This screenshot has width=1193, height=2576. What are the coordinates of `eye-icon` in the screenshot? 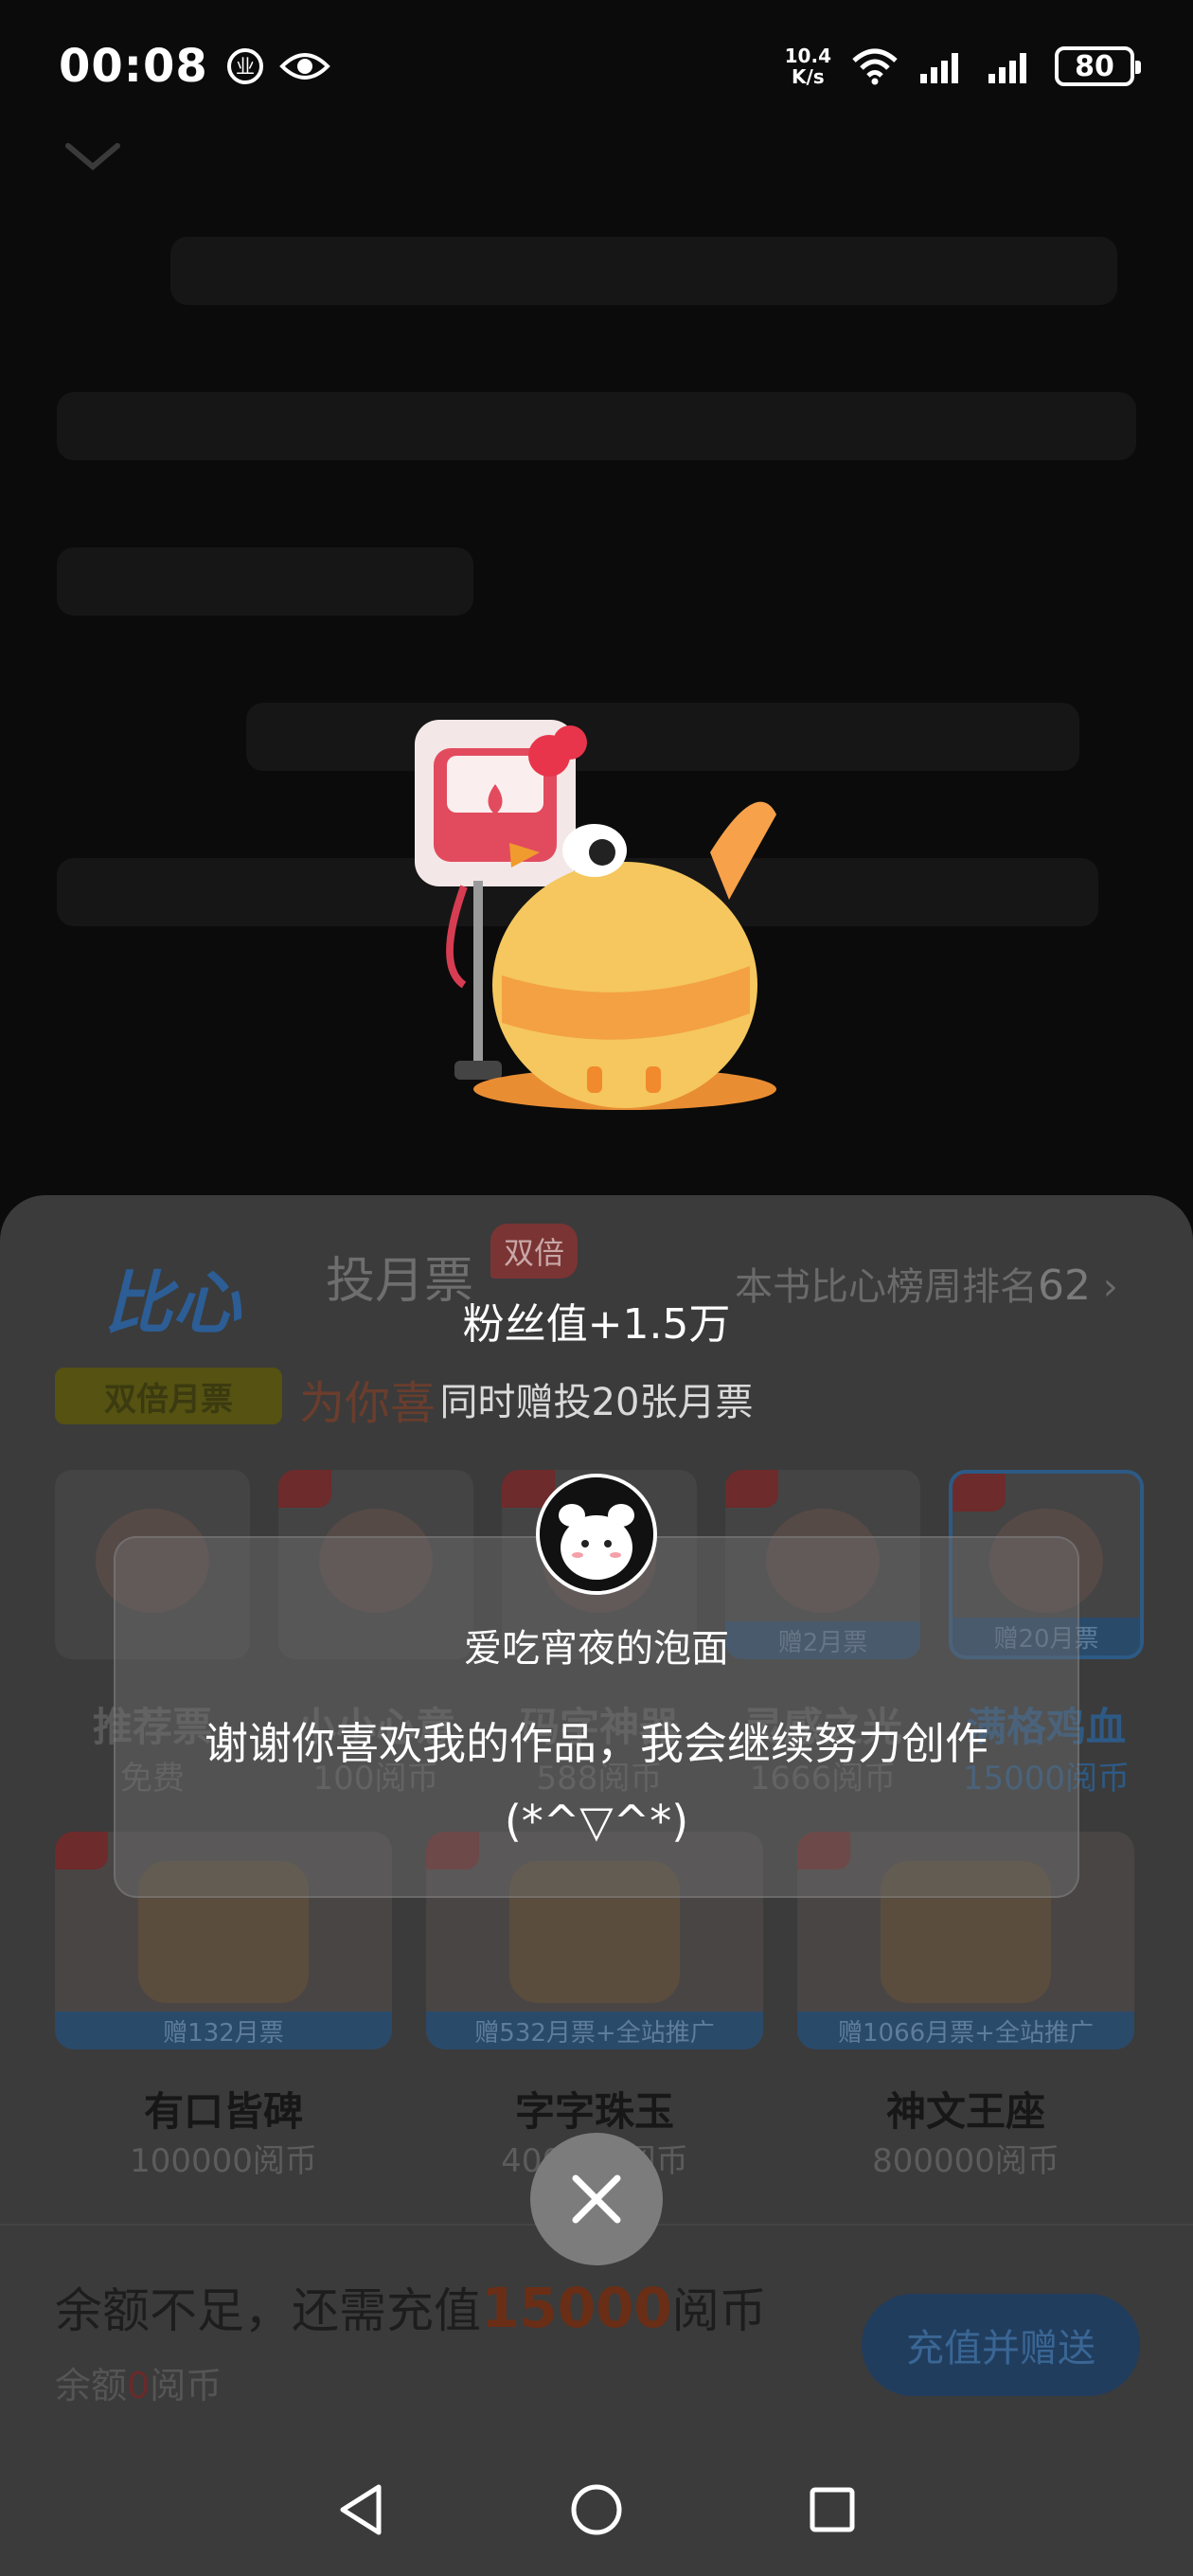 It's located at (304, 66).